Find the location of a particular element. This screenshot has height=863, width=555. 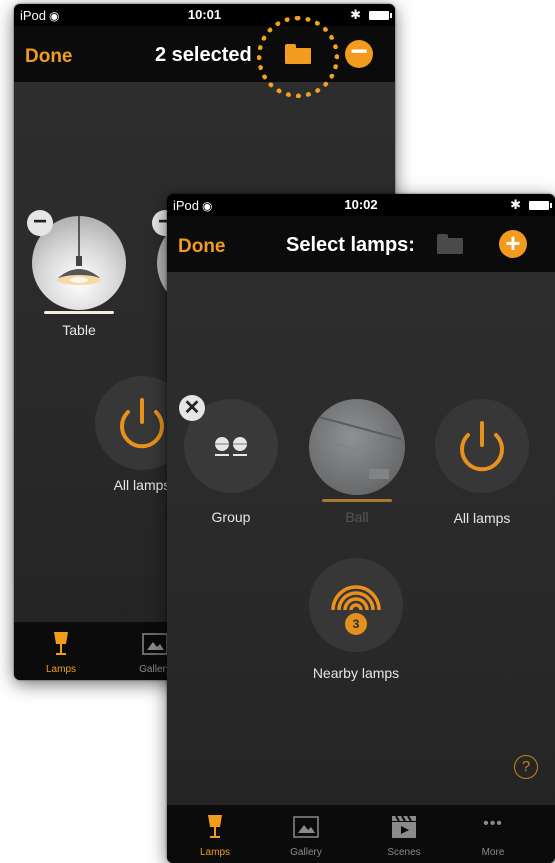

lamp-label-table: Table is located at coordinates (79, 330).